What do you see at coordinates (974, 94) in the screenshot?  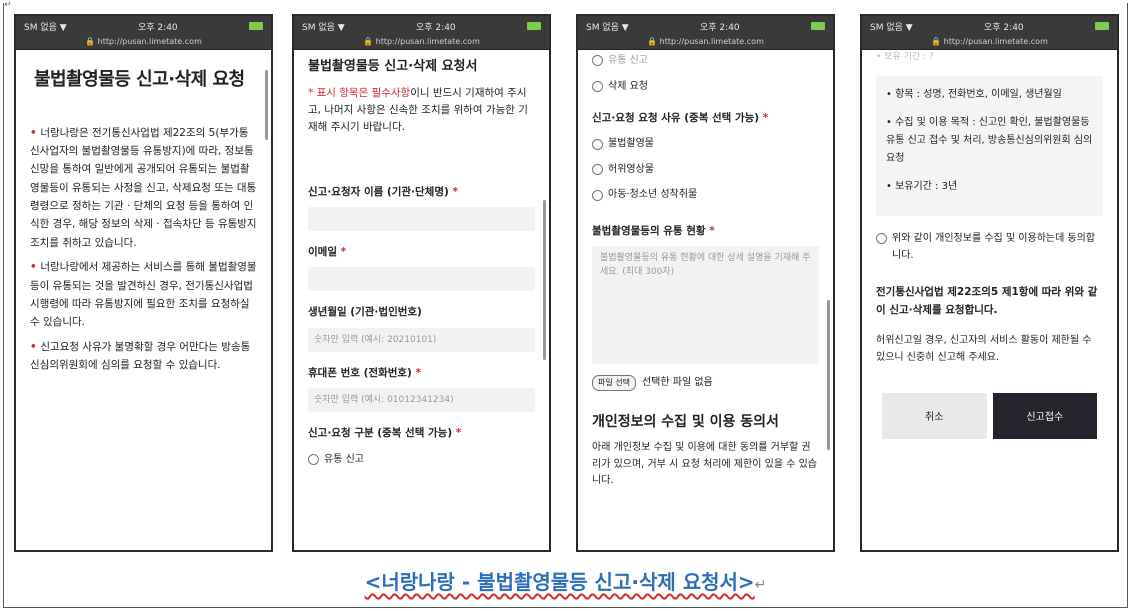 I see `info-item: • 항목 : 성명, 전화번호, 이메일, 생년월일` at bounding box center [974, 94].